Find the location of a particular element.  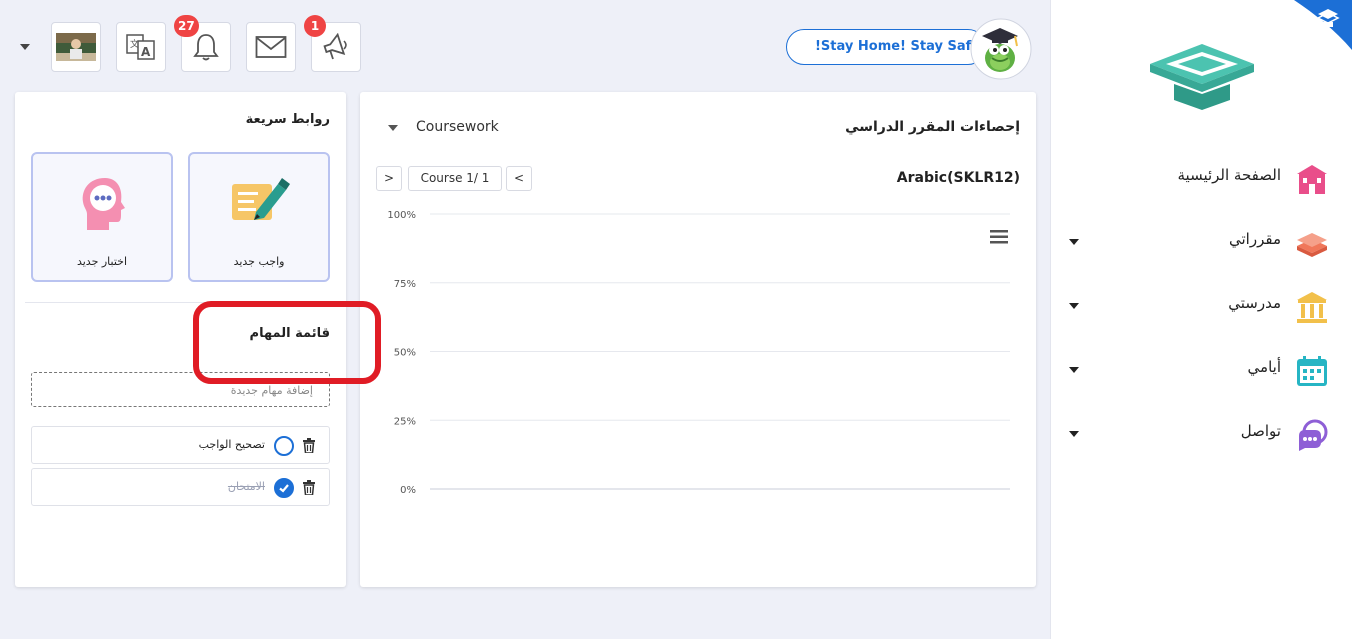

new-quiz-button: اختبار جديد is located at coordinates (102, 217).